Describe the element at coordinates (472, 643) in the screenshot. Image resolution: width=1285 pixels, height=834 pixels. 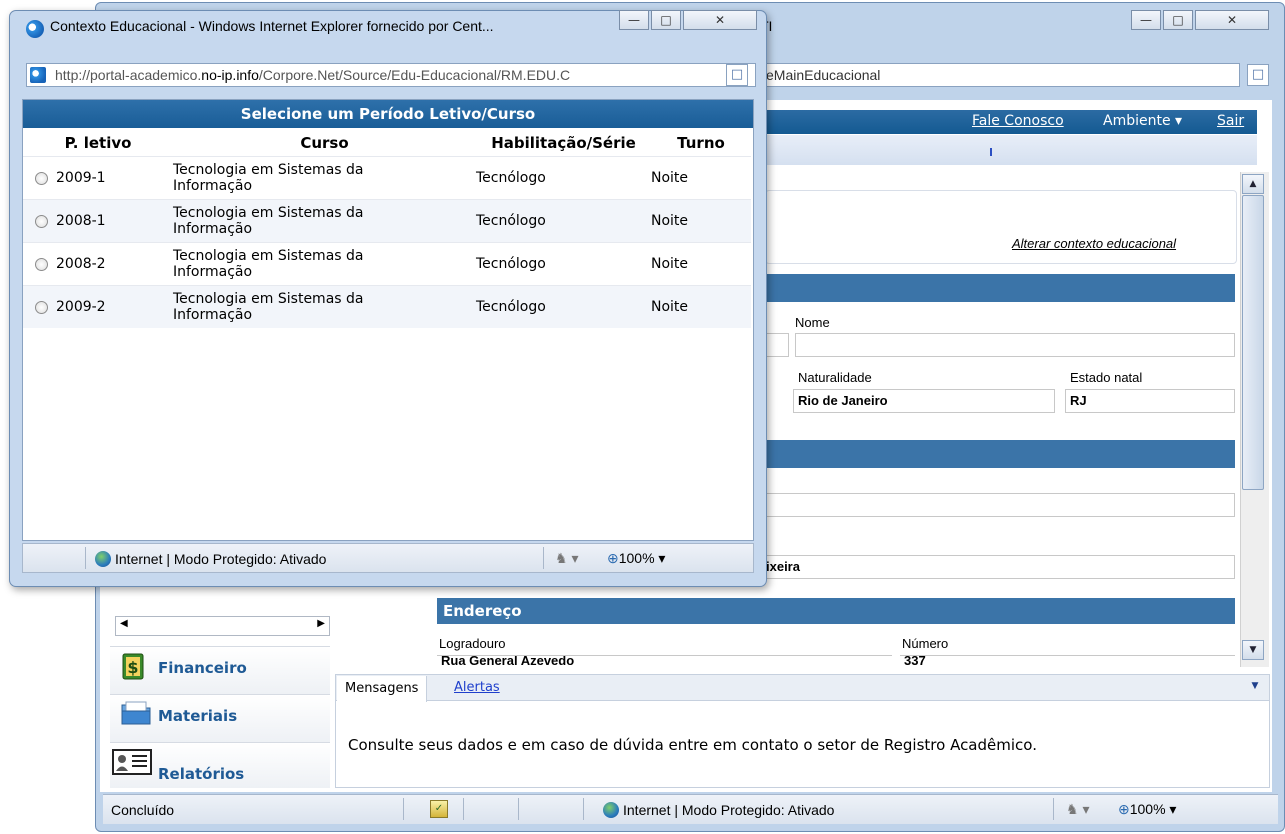
I see `logradouro-label: Logradouro` at that location.